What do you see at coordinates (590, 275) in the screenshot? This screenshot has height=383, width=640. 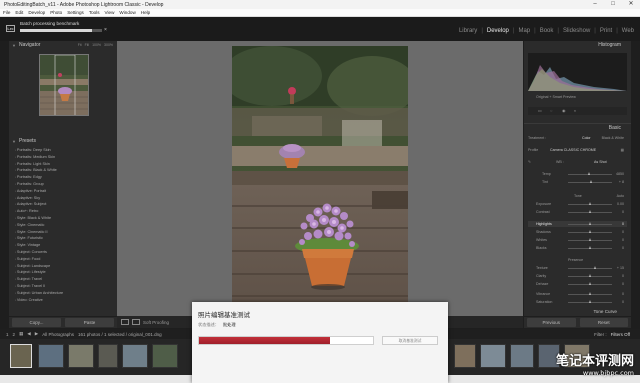 I see `clarity-slider` at bounding box center [590, 275].